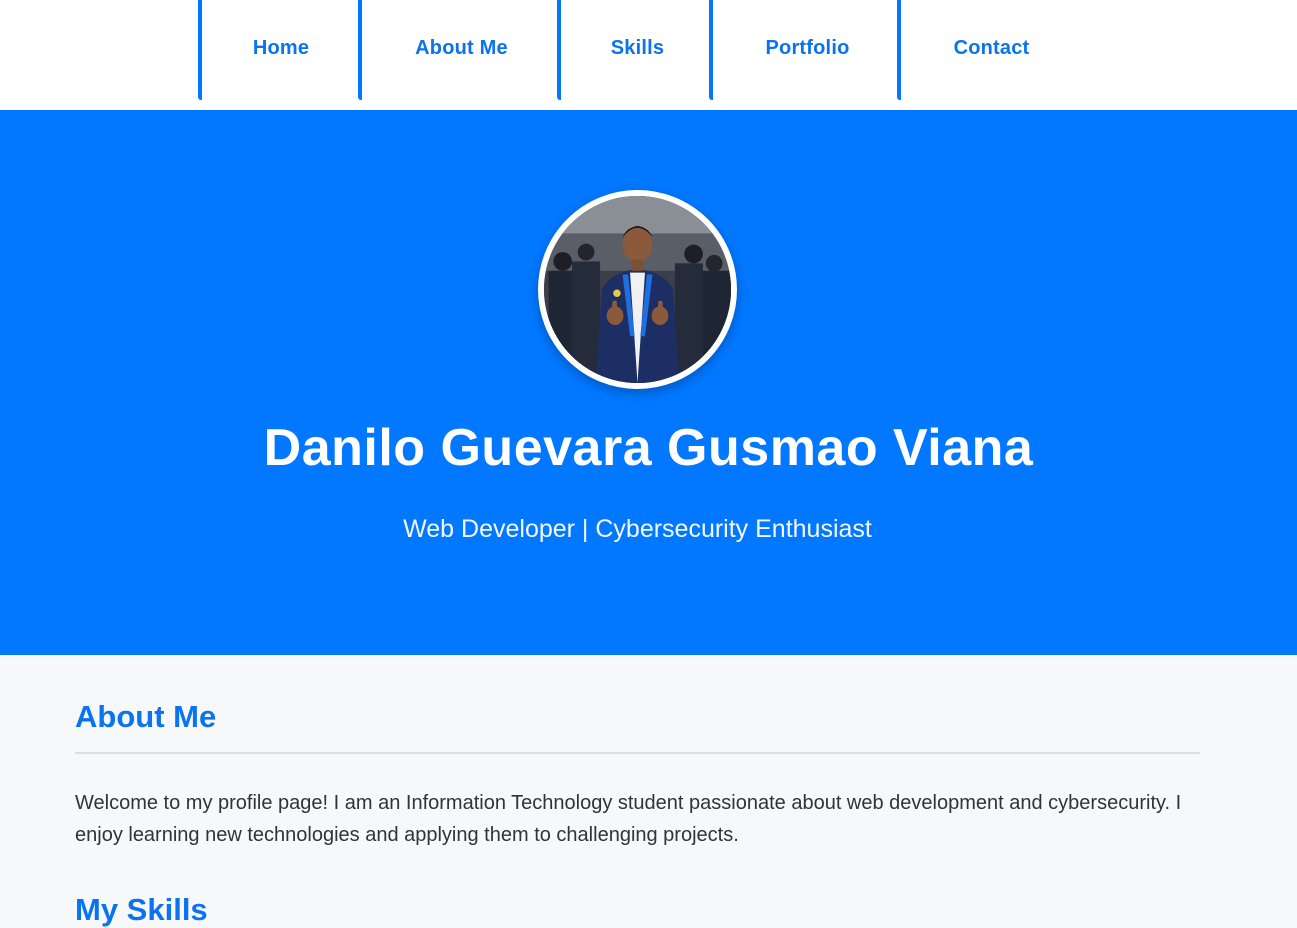 This screenshot has width=1297, height=928. I want to click on nav-link-about-me: About Me, so click(459, 50).